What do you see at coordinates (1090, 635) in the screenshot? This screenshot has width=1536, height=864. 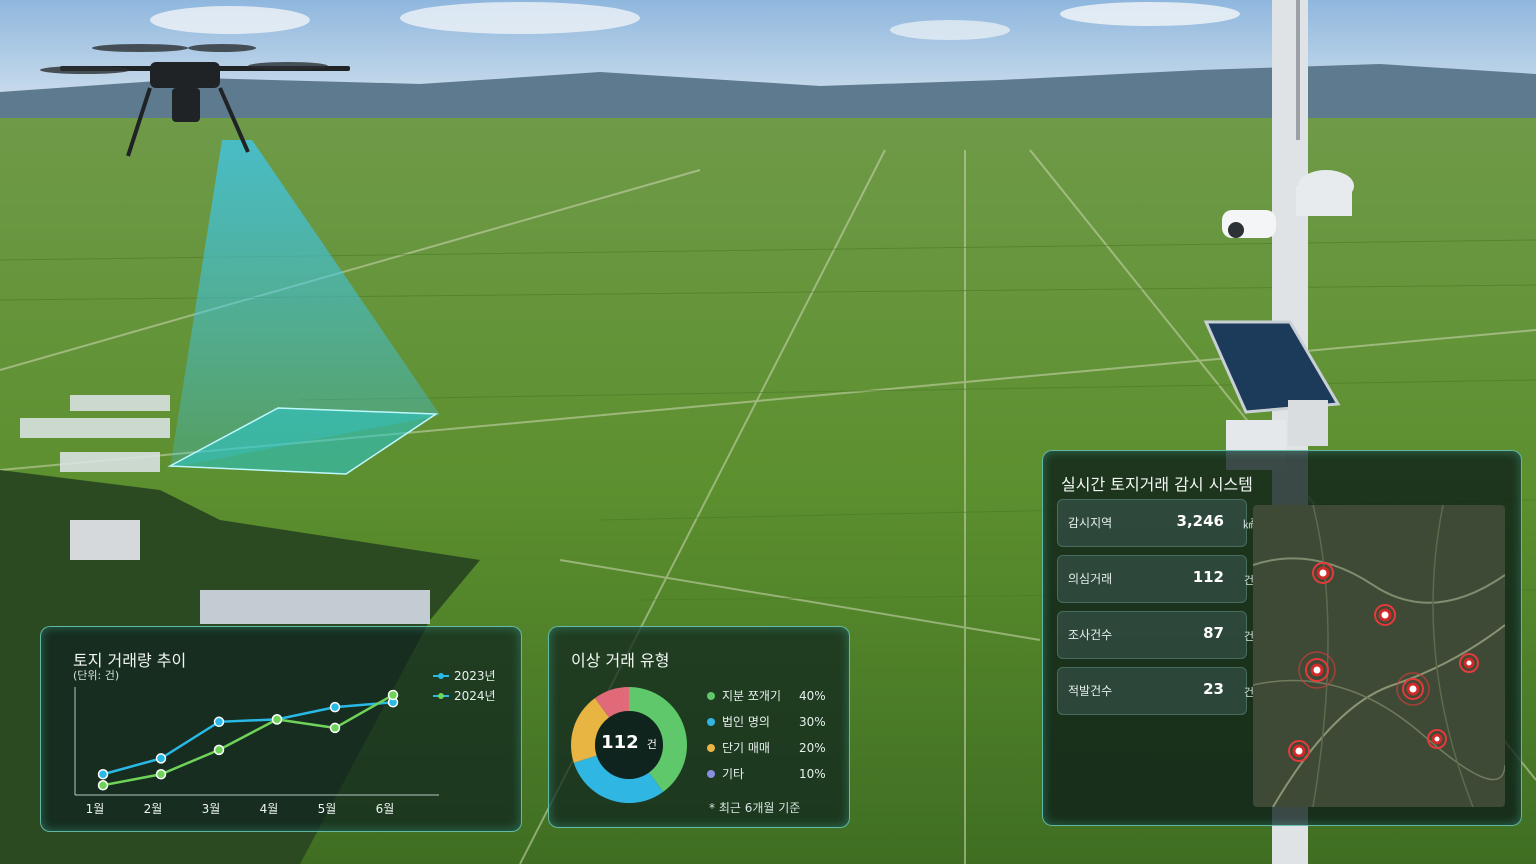 I see `stat-label: 조사건수` at bounding box center [1090, 635].